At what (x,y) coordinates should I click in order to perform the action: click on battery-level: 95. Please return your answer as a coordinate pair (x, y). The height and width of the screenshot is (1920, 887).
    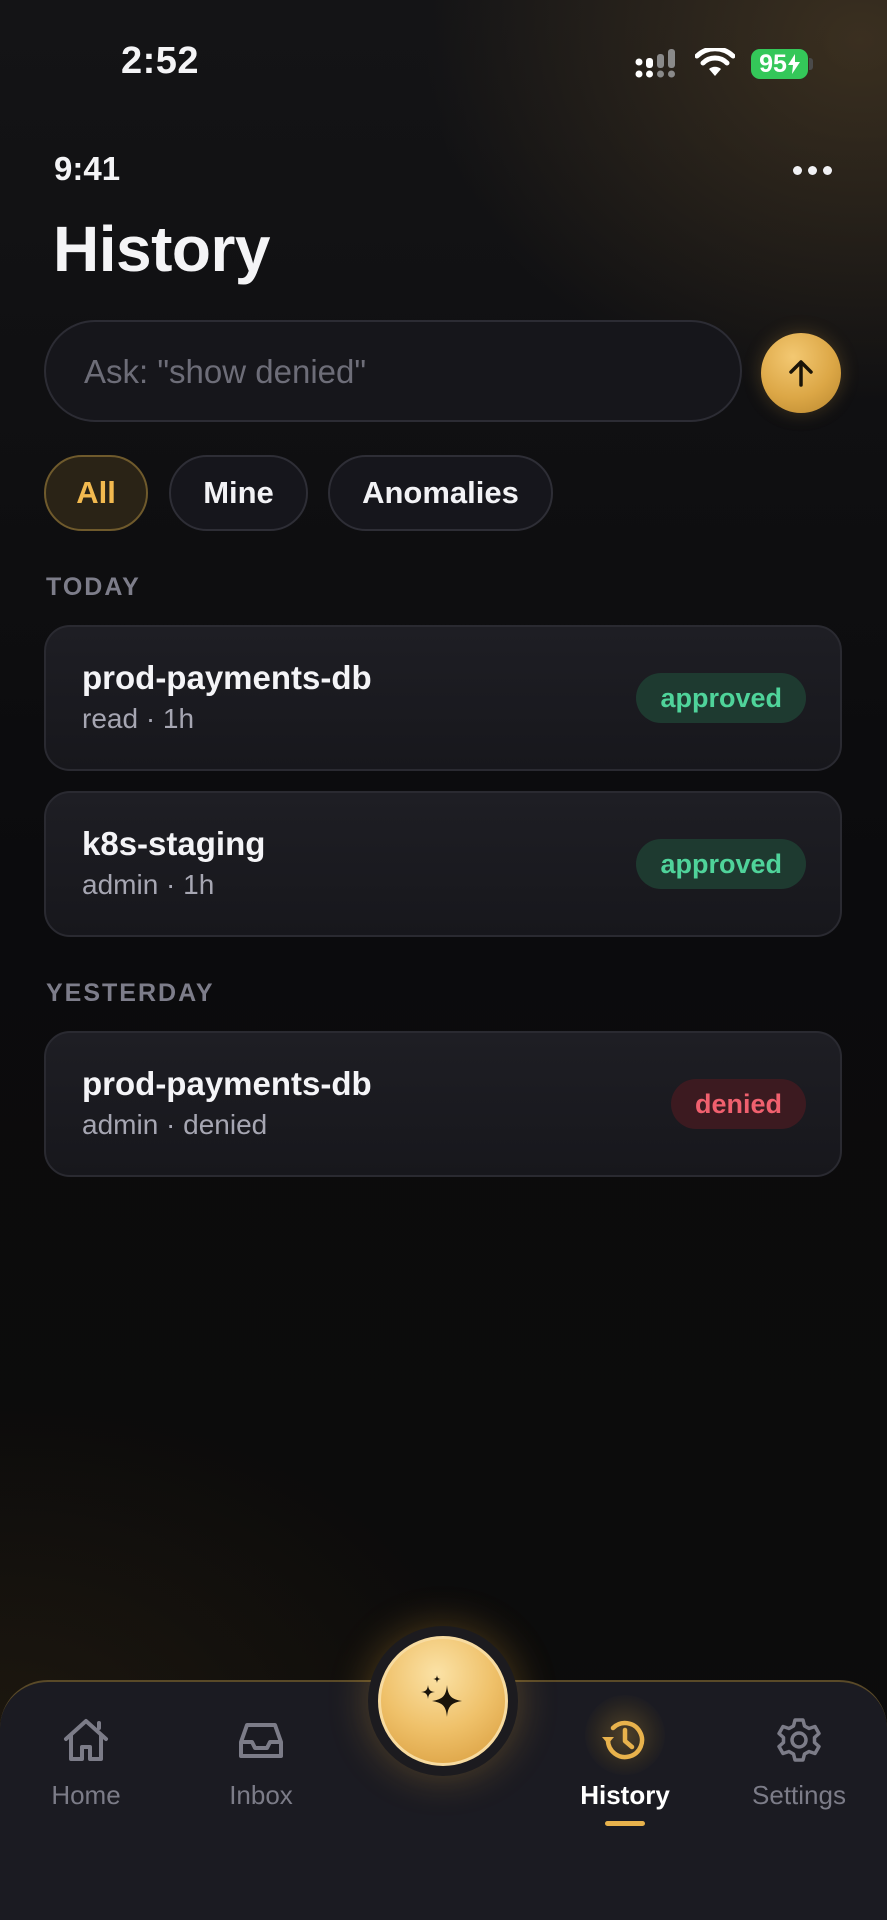
    Looking at the image, I should click on (773, 64).